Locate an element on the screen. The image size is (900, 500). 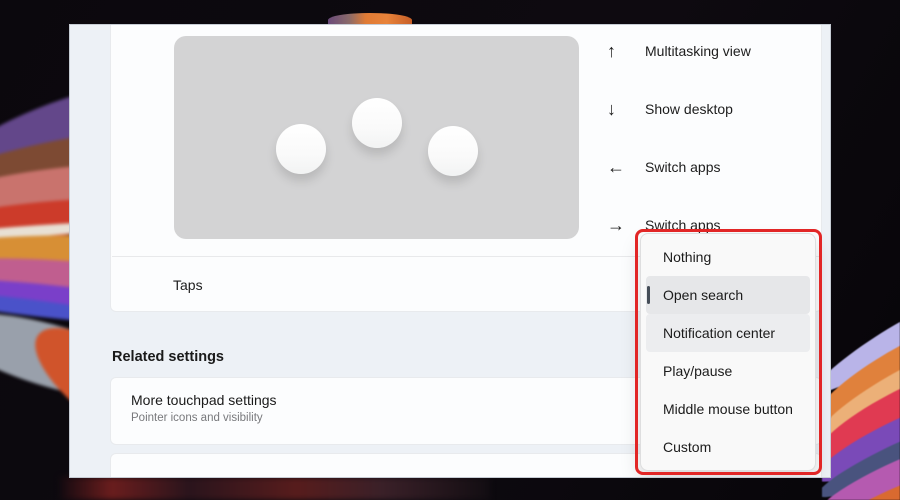
dropdown-item-nothing: Nothing is located at coordinates (728, 257).